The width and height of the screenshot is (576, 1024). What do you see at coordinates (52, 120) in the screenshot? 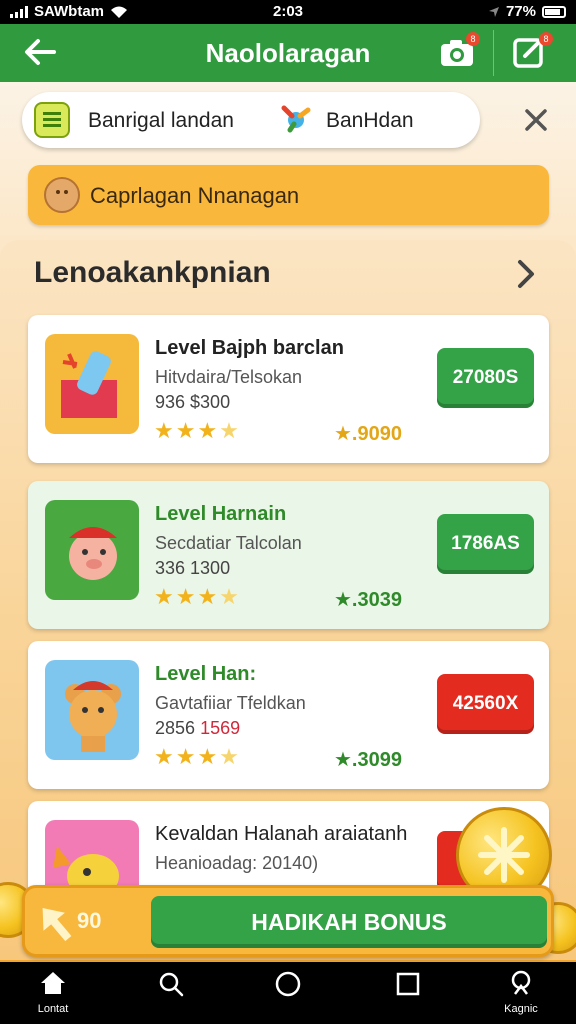
I see `list-icon` at bounding box center [52, 120].